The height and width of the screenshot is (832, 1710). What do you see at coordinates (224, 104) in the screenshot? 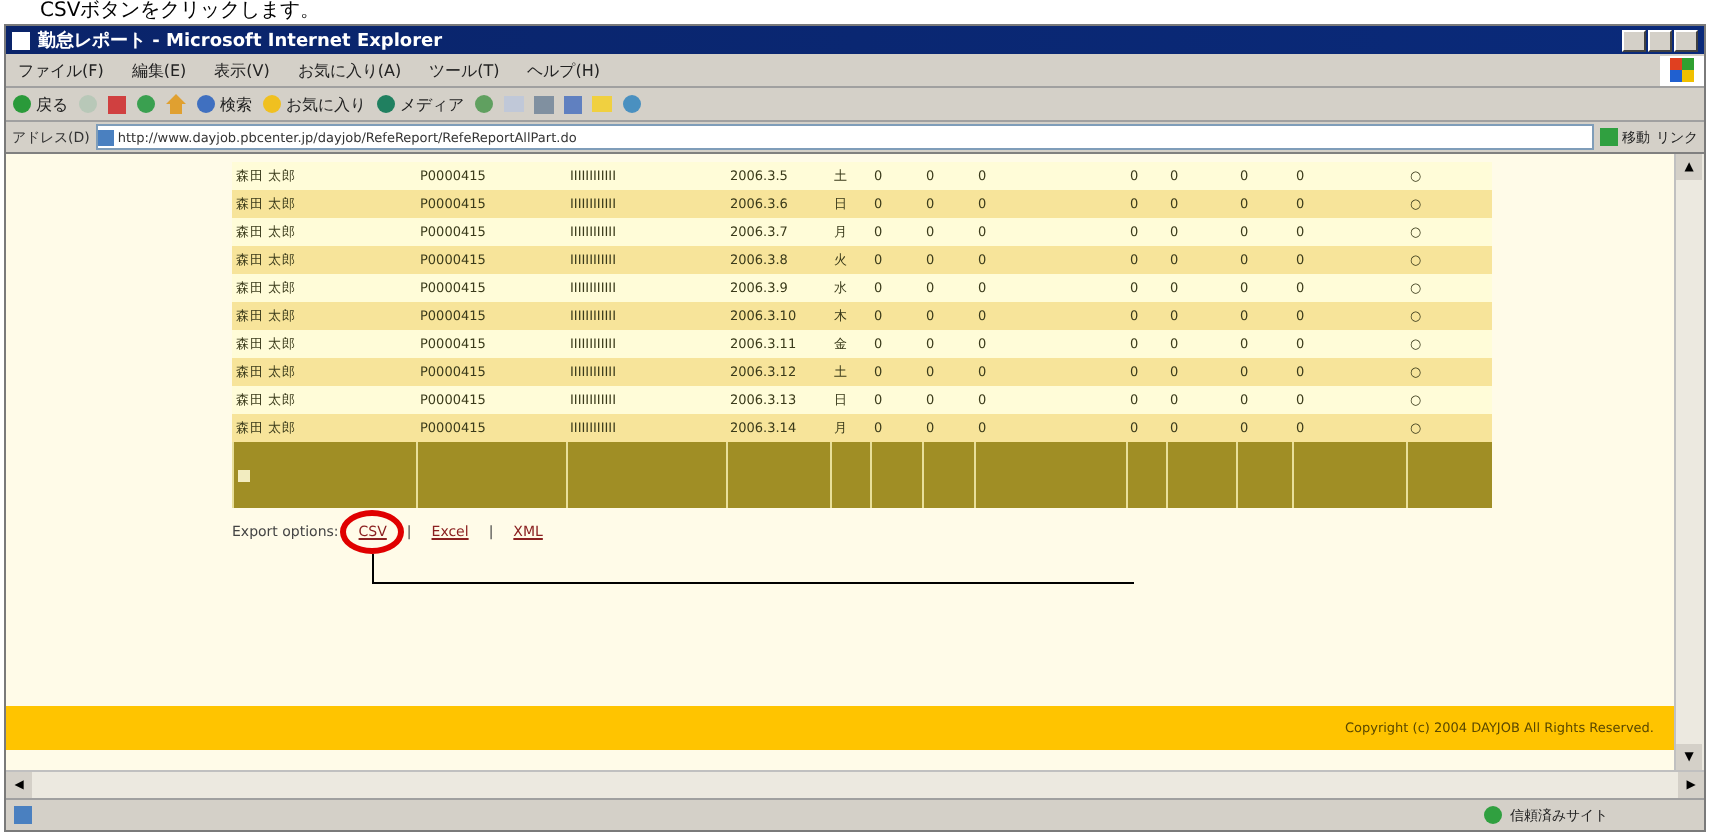
I see `toolbar-button: 検索` at bounding box center [224, 104].